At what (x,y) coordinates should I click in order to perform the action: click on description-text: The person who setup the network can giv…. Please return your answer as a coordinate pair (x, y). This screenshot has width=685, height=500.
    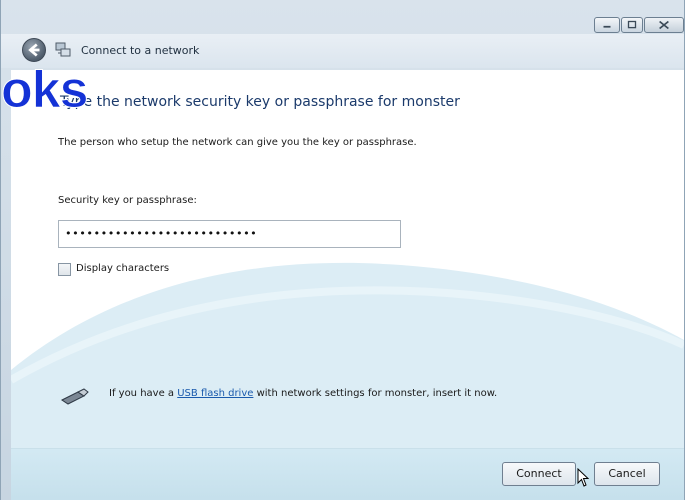
    Looking at the image, I should click on (237, 142).